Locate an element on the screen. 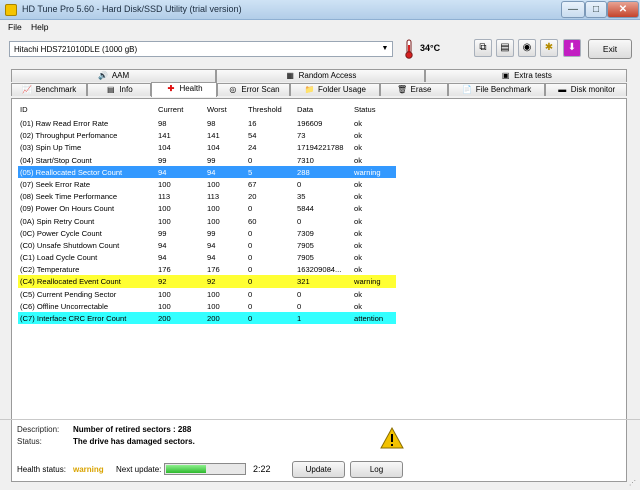  table-row: (01) Raw Read Error Rate 98 98 16 196609 ok is located at coordinates (207, 123).